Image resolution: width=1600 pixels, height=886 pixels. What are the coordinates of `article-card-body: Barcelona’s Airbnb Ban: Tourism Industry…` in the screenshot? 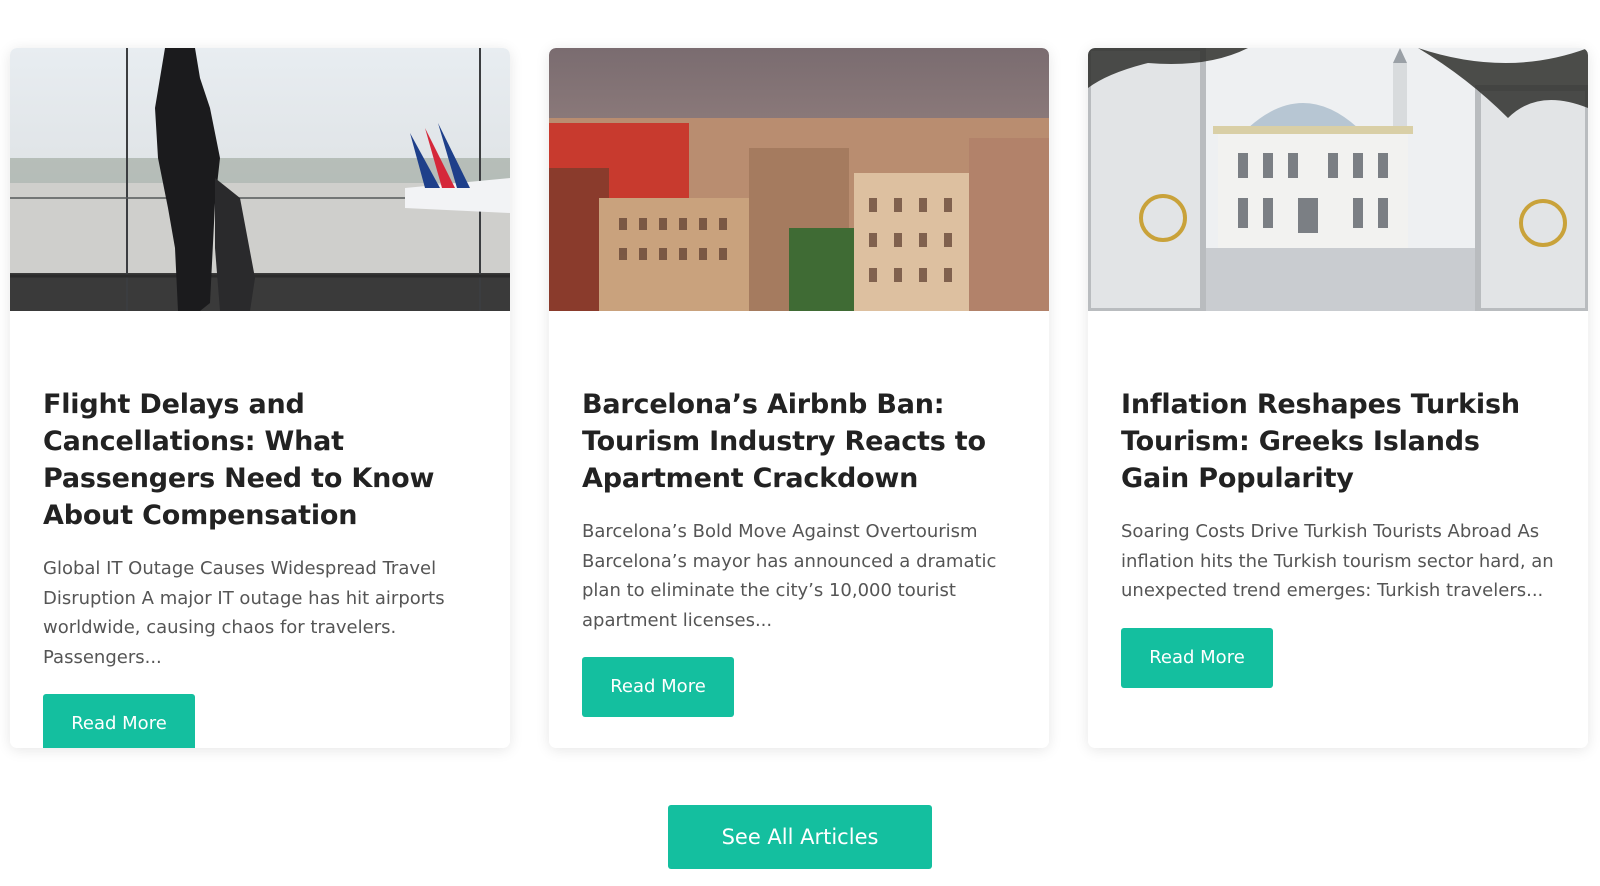 It's located at (799, 514).